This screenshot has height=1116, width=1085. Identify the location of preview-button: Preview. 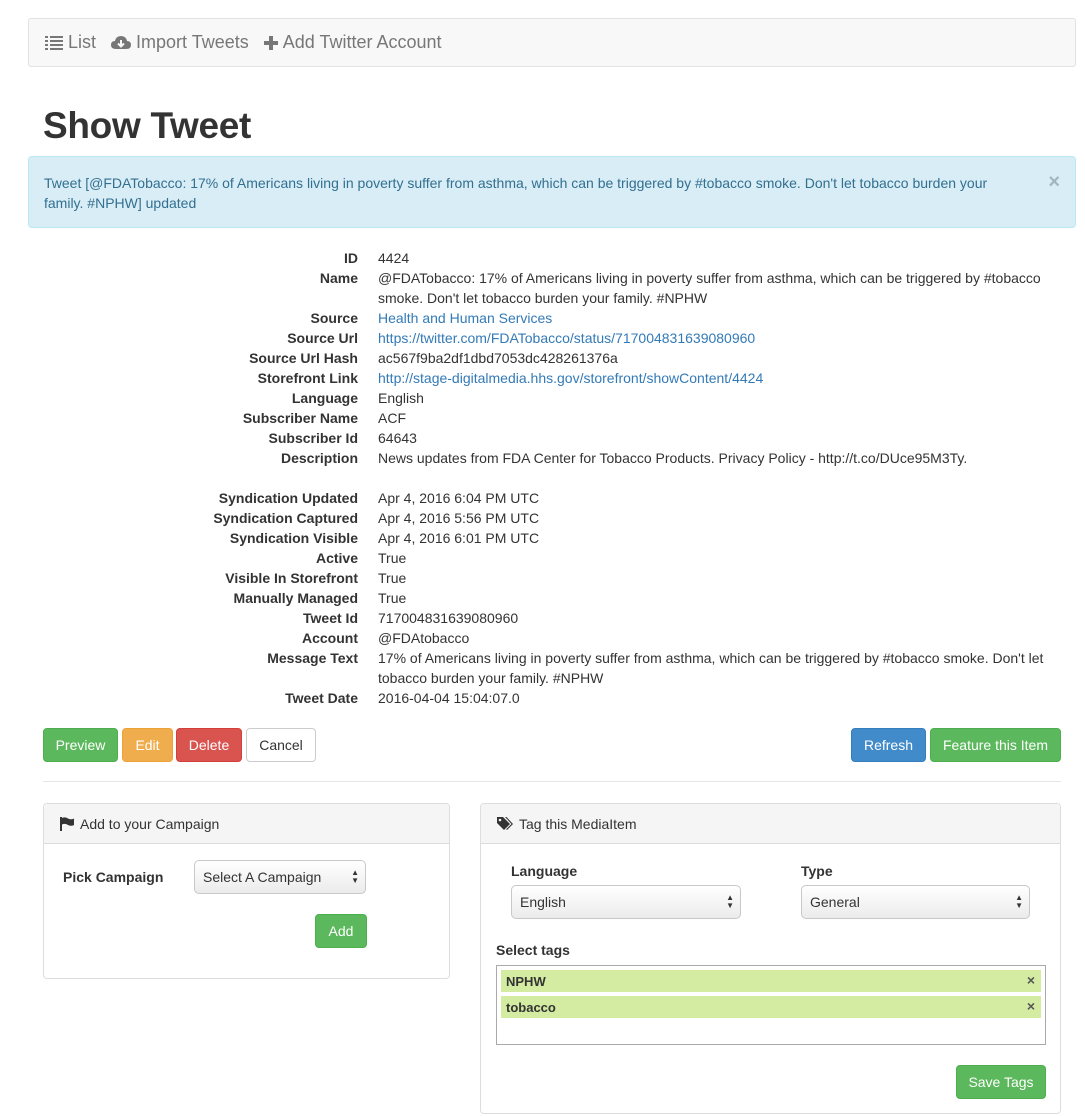
(80, 745).